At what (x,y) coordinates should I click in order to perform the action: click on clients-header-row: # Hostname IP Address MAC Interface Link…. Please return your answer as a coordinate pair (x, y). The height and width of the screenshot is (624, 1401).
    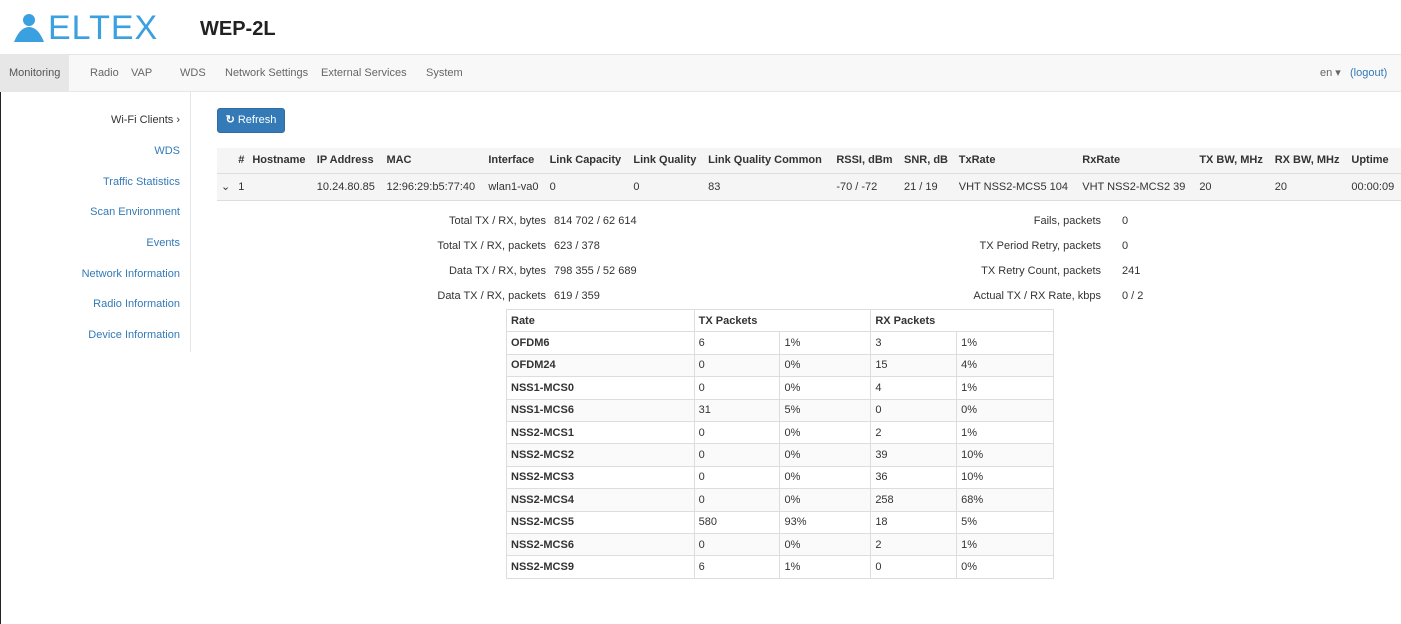
    Looking at the image, I should click on (809, 161).